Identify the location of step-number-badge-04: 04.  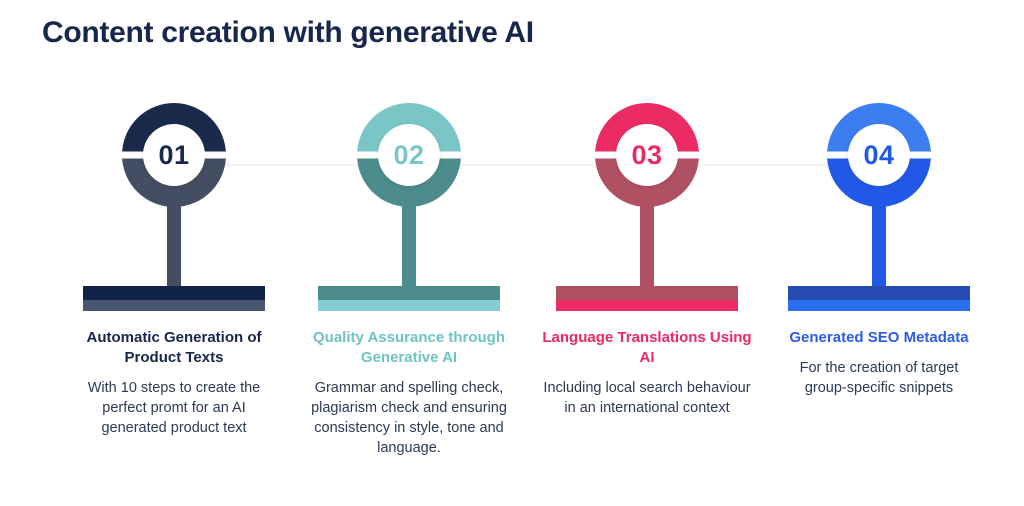
(879, 155).